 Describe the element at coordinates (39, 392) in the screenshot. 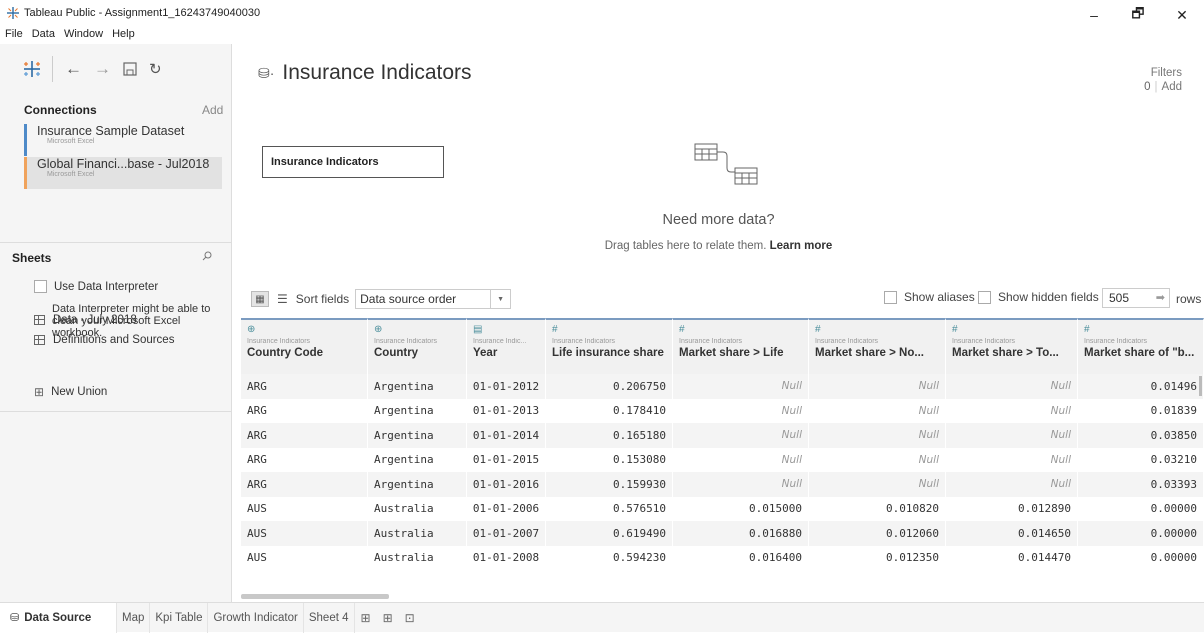

I see `union-icon: ⊞` at that location.